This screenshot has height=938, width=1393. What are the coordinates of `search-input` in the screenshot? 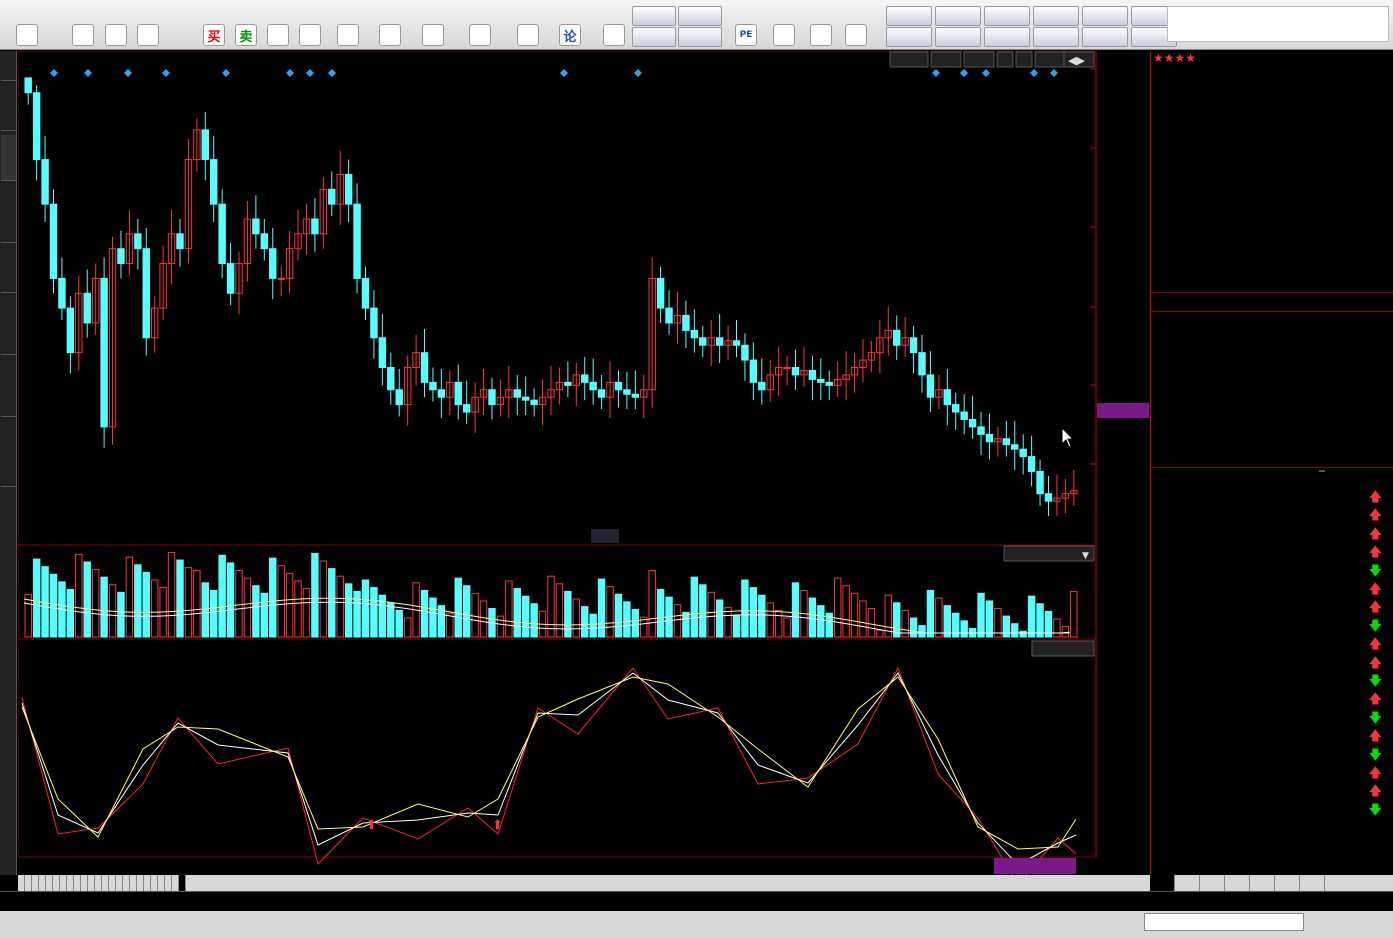 It's located at (1224, 922).